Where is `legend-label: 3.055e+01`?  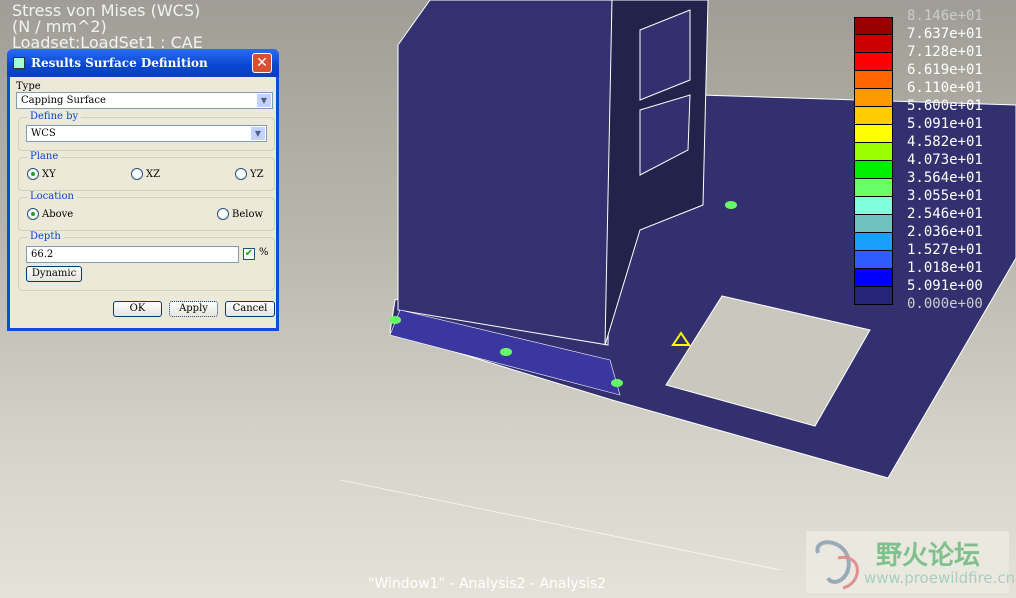 legend-label: 3.055e+01 is located at coordinates (945, 196).